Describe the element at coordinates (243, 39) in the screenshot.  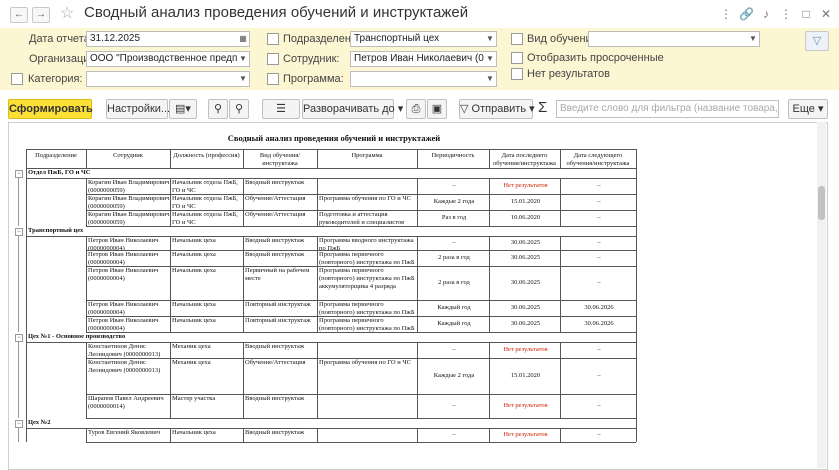
I see `calendar-icon: ▦` at that location.